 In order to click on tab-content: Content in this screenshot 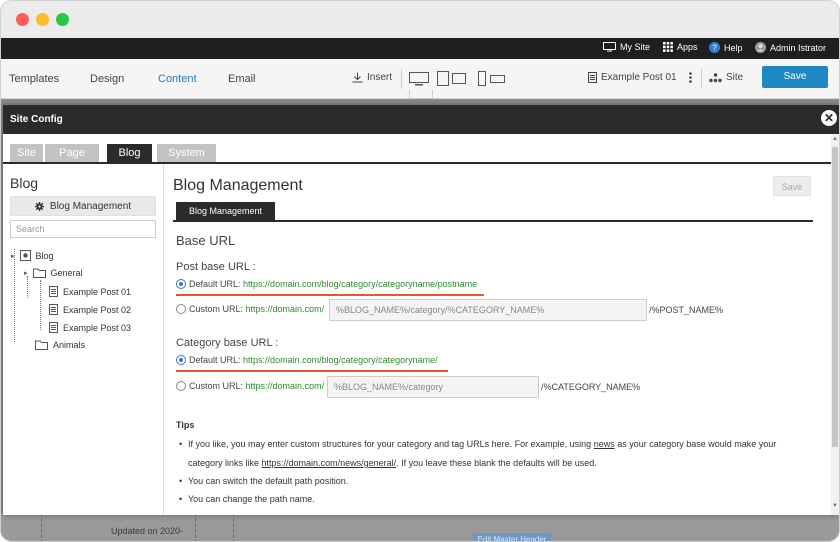, I will do `click(177, 79)`.